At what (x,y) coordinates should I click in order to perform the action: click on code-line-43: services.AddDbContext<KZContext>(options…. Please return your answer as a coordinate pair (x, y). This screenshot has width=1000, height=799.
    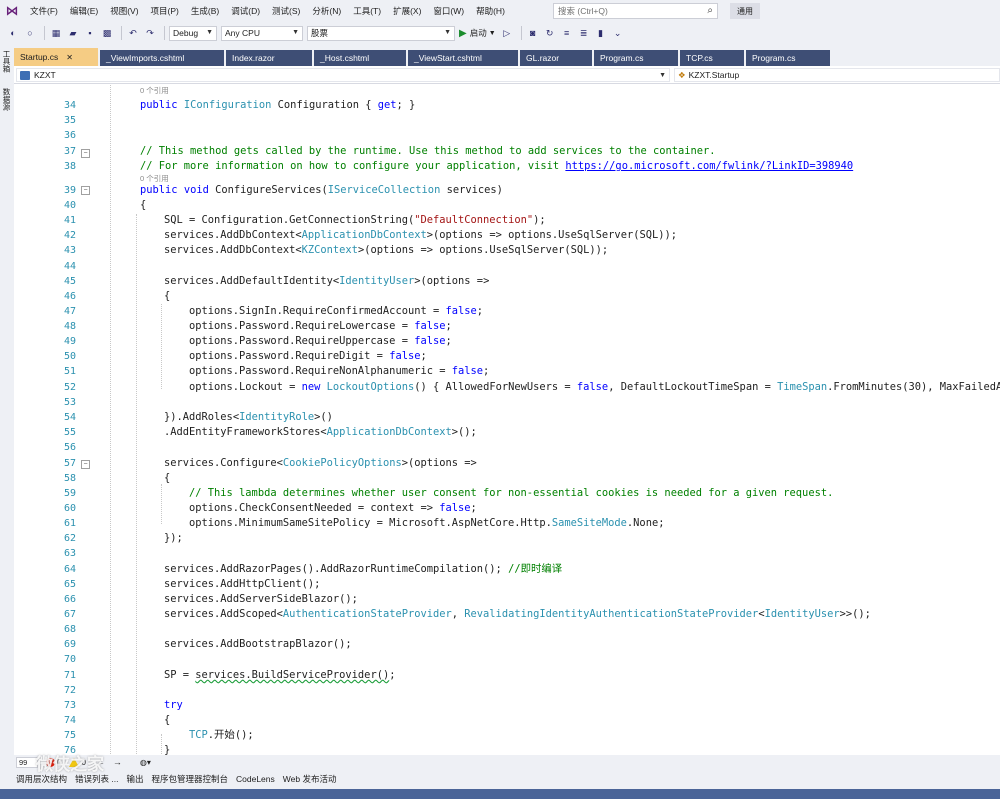
    Looking at the image, I should click on (386, 250).